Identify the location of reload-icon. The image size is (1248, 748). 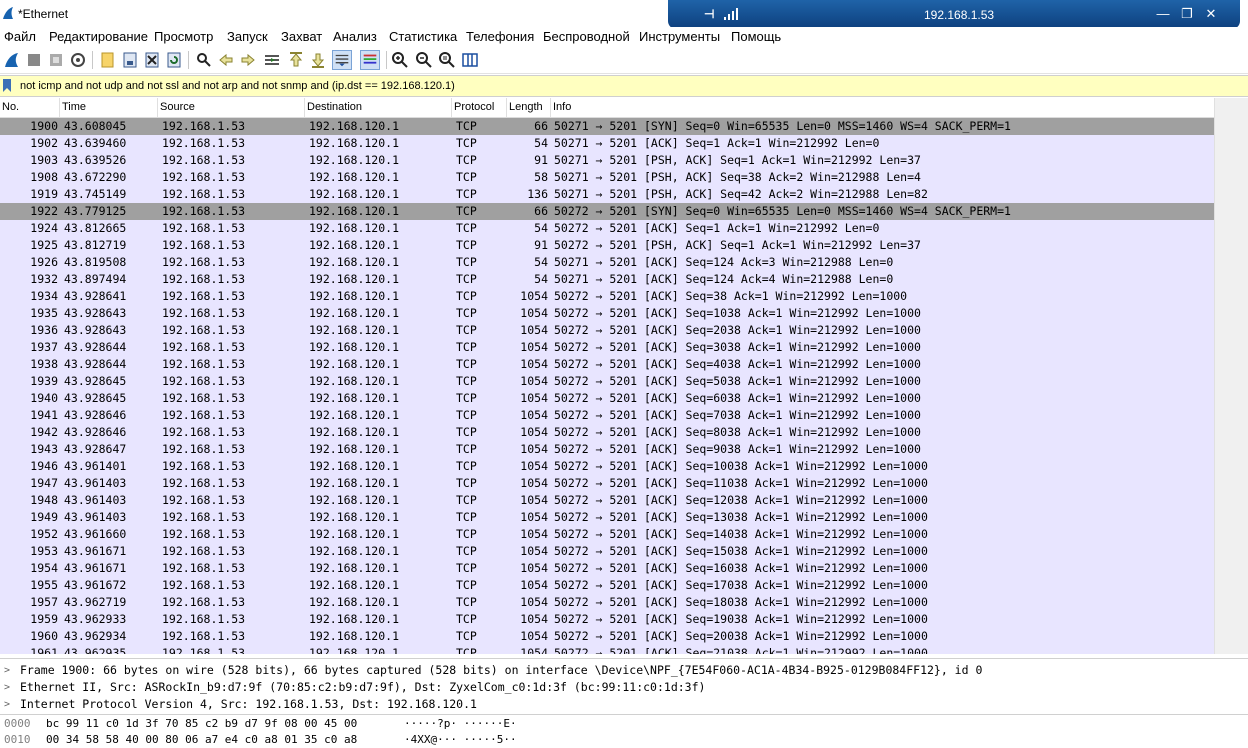
(174, 60).